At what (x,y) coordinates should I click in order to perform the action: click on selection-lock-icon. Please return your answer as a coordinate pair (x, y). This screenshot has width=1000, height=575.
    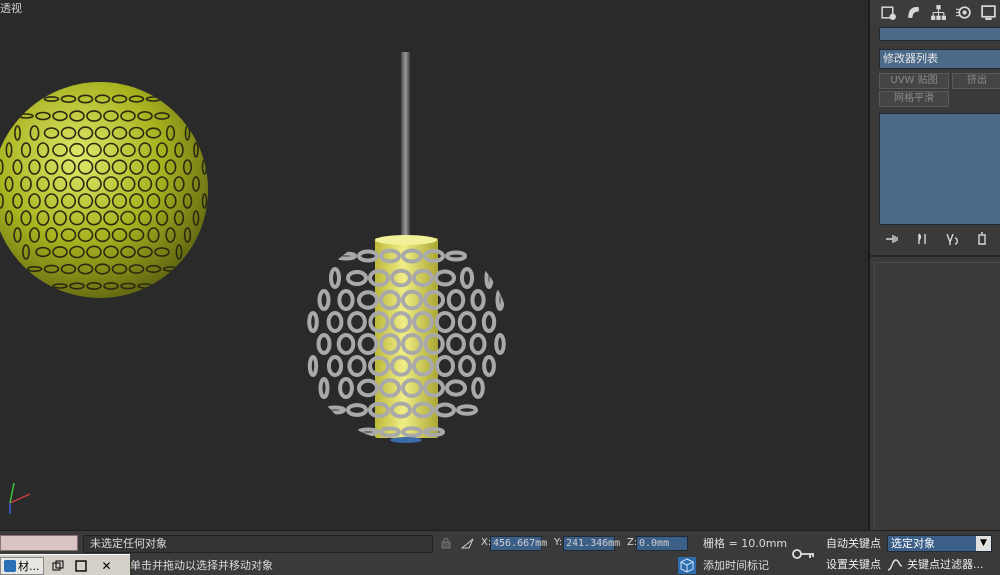
    Looking at the image, I should click on (446, 543).